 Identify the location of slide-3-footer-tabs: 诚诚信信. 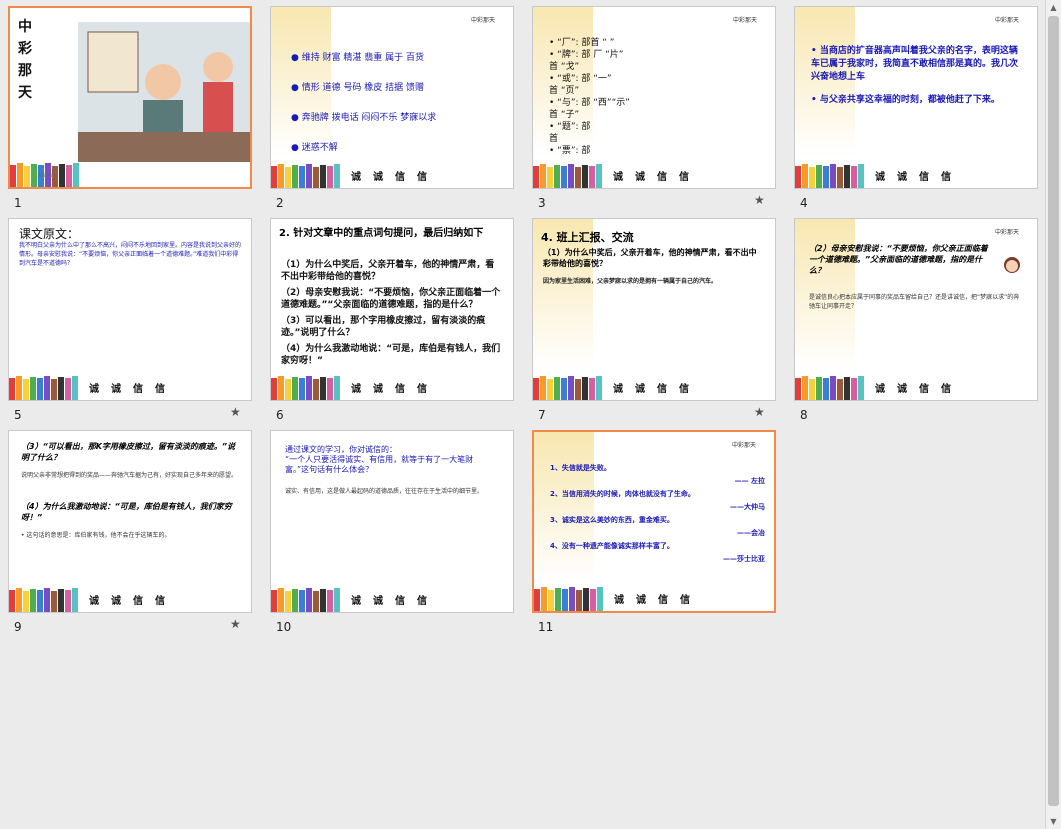
(651, 177).